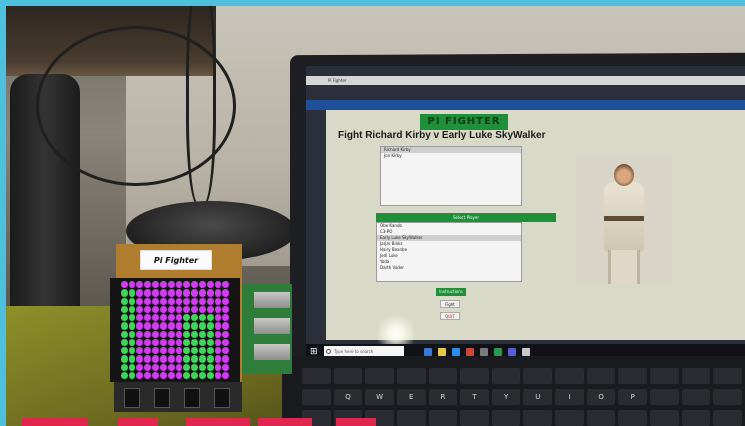 The height and width of the screenshot is (426, 745). I want to click on search-icon, so click(328, 351).